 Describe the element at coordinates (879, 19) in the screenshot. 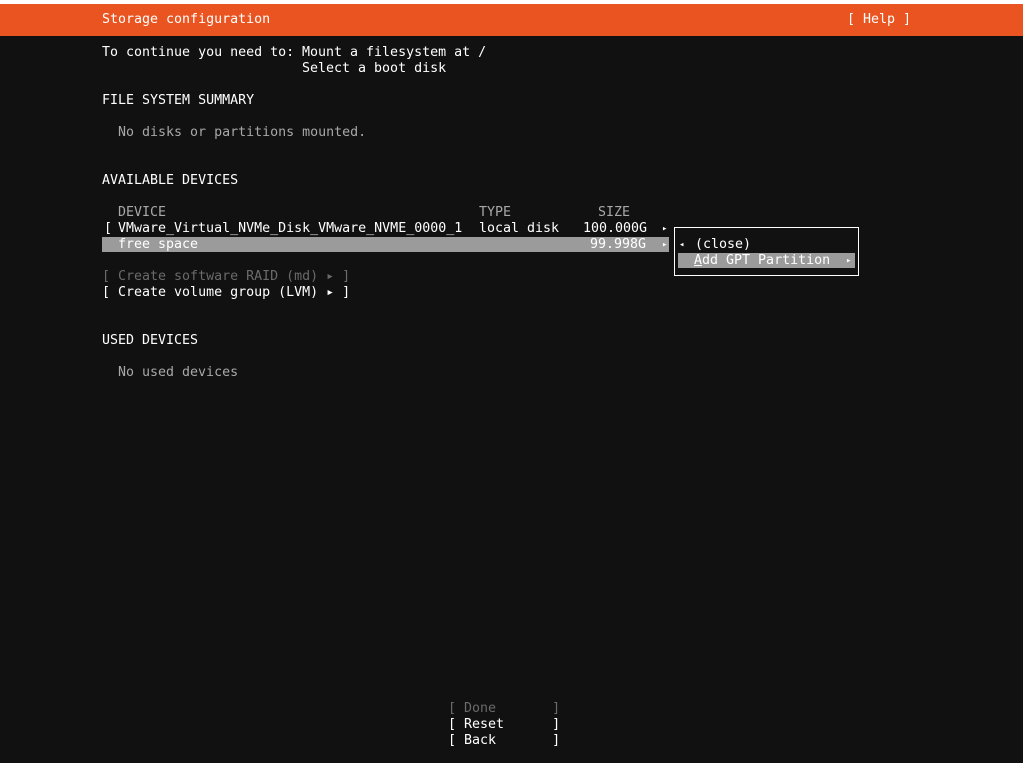

I see `help-button: [ Help ]` at that location.